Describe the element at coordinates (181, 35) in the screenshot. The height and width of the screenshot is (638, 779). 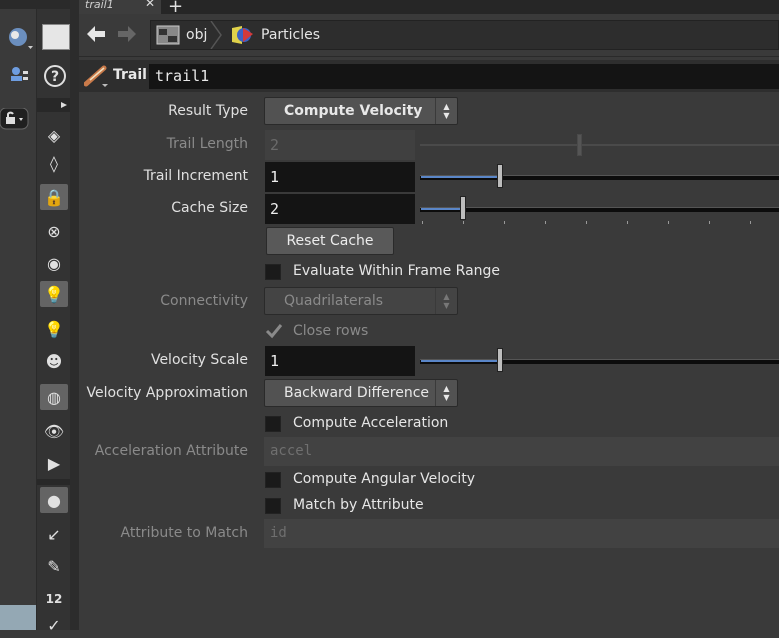
I see `breadcrumb-obj: obj` at that location.